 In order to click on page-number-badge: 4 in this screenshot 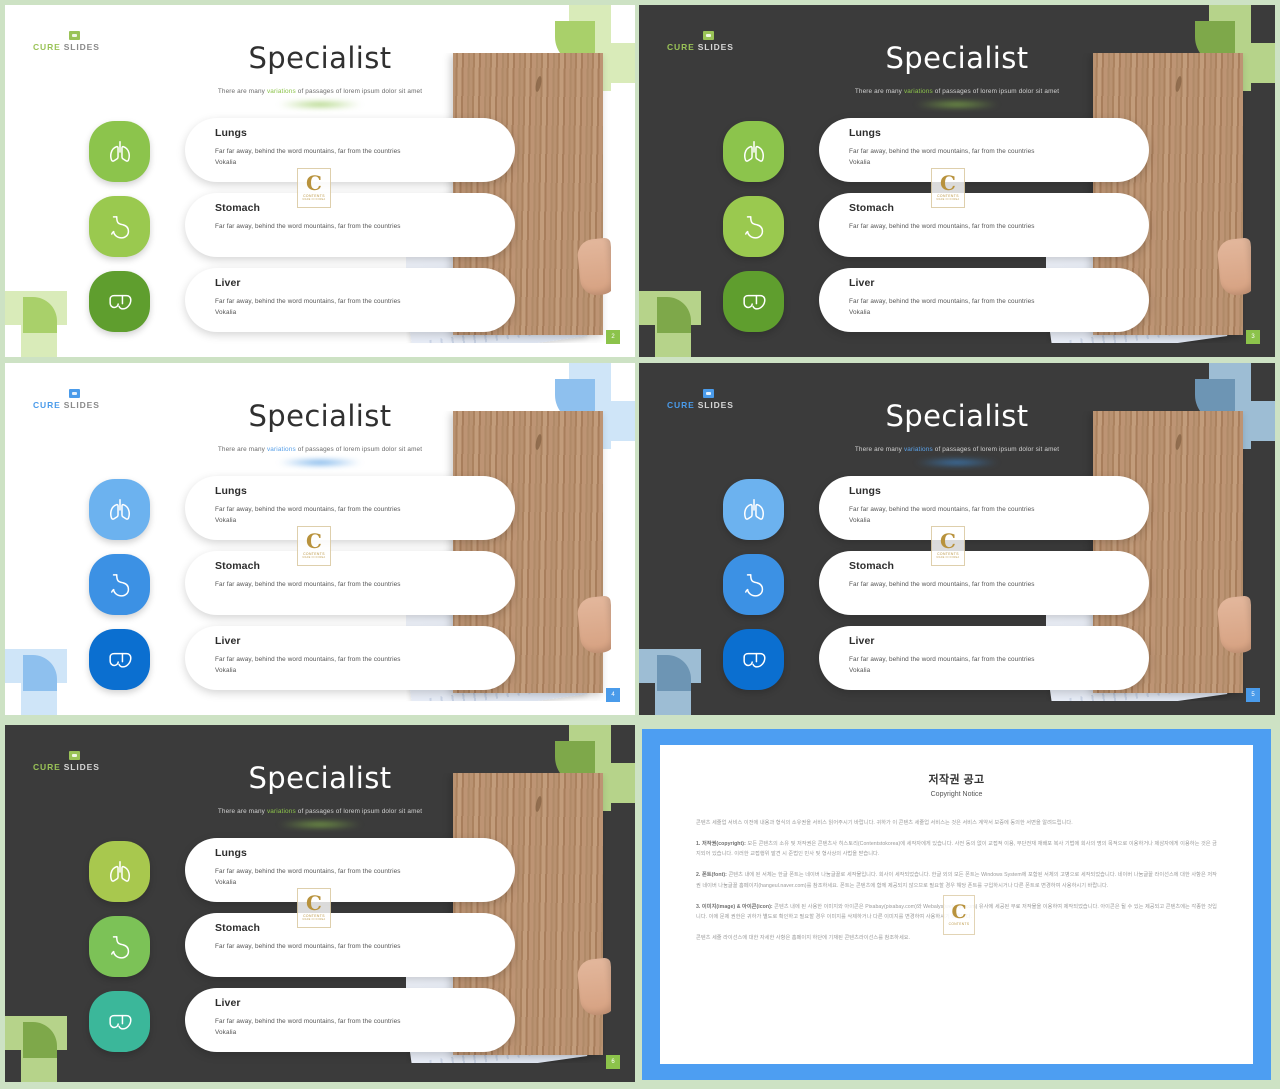, I will do `click(613, 695)`.